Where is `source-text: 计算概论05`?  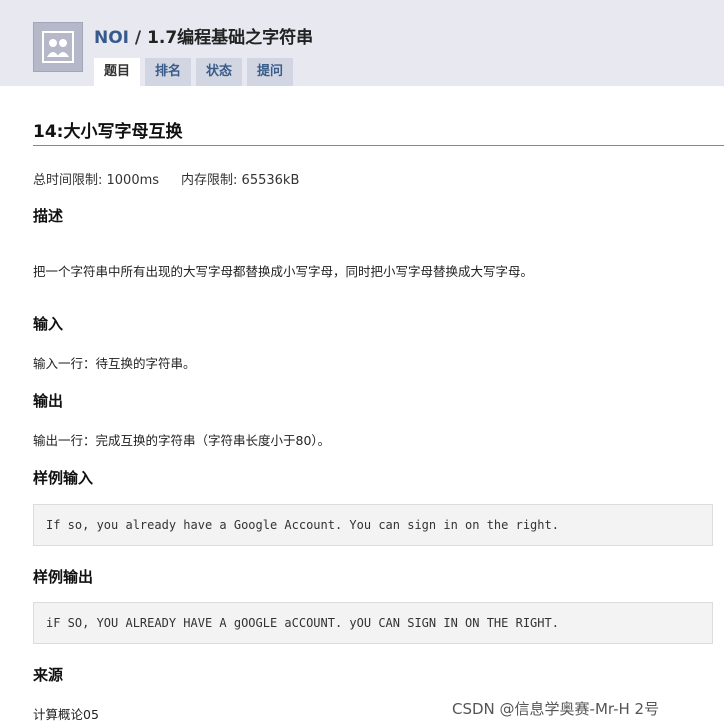 source-text: 计算概论05 is located at coordinates (66, 714).